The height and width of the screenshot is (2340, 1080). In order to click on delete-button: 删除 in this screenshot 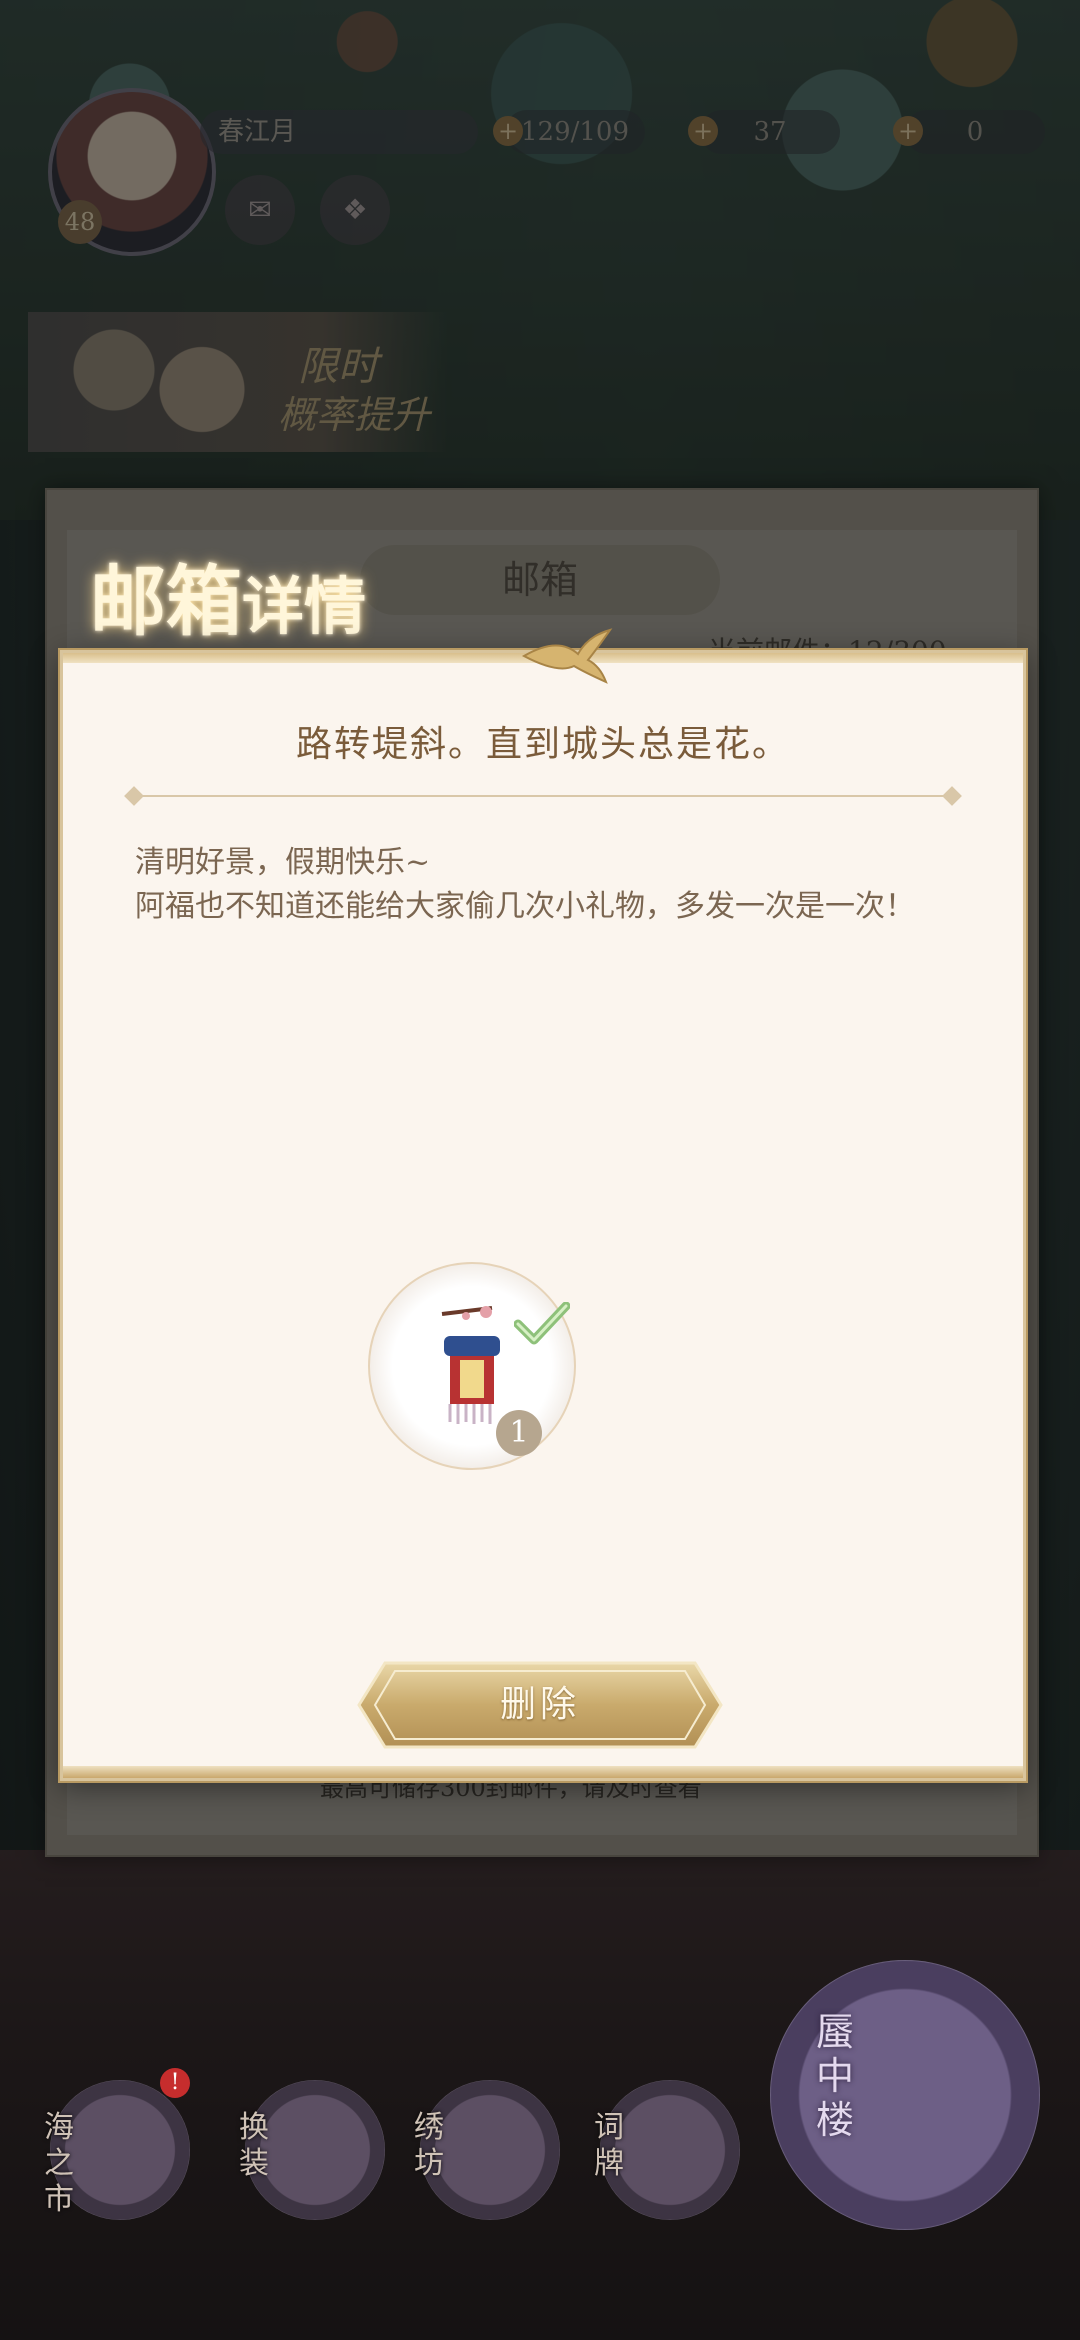, I will do `click(540, 1705)`.